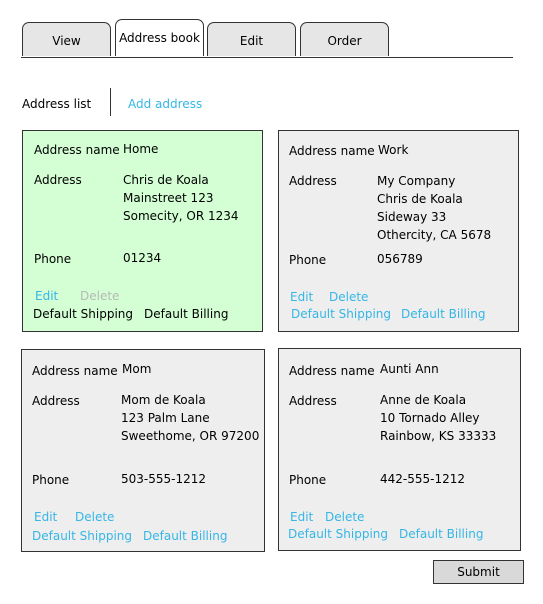 The height and width of the screenshot is (604, 543). What do you see at coordinates (163, 400) in the screenshot?
I see `address-line: Mom de Koala` at bounding box center [163, 400].